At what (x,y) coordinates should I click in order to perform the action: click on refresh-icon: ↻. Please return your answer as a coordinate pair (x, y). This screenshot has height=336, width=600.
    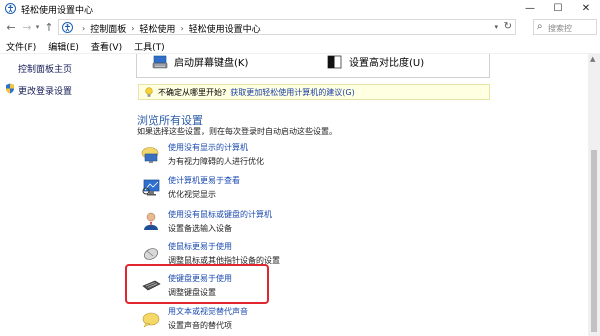
    Looking at the image, I should click on (508, 26).